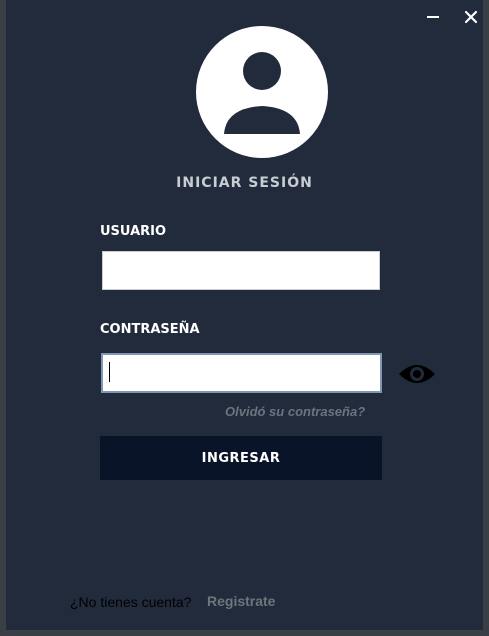 The width and height of the screenshot is (489, 636). I want to click on username-input, so click(241, 270).